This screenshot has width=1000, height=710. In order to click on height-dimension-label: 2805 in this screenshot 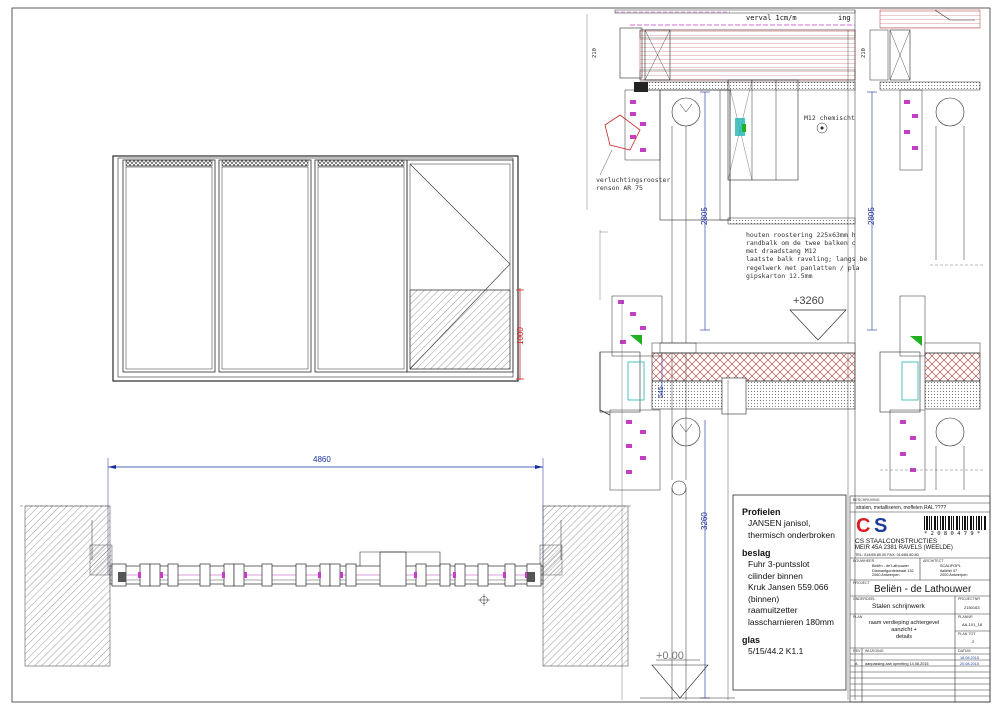, I will do `click(704, 216)`.